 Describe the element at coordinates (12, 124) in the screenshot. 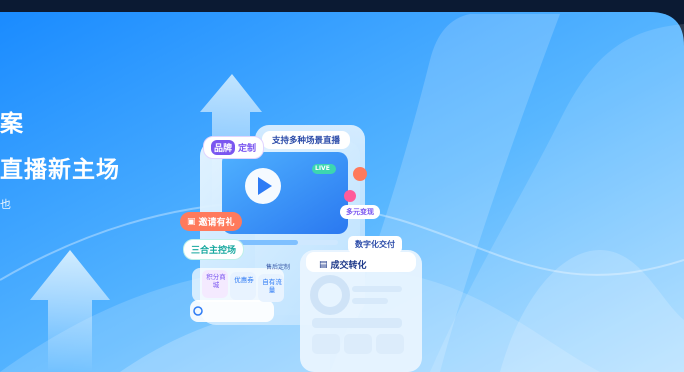

I see `hero-title-line1: 案` at that location.